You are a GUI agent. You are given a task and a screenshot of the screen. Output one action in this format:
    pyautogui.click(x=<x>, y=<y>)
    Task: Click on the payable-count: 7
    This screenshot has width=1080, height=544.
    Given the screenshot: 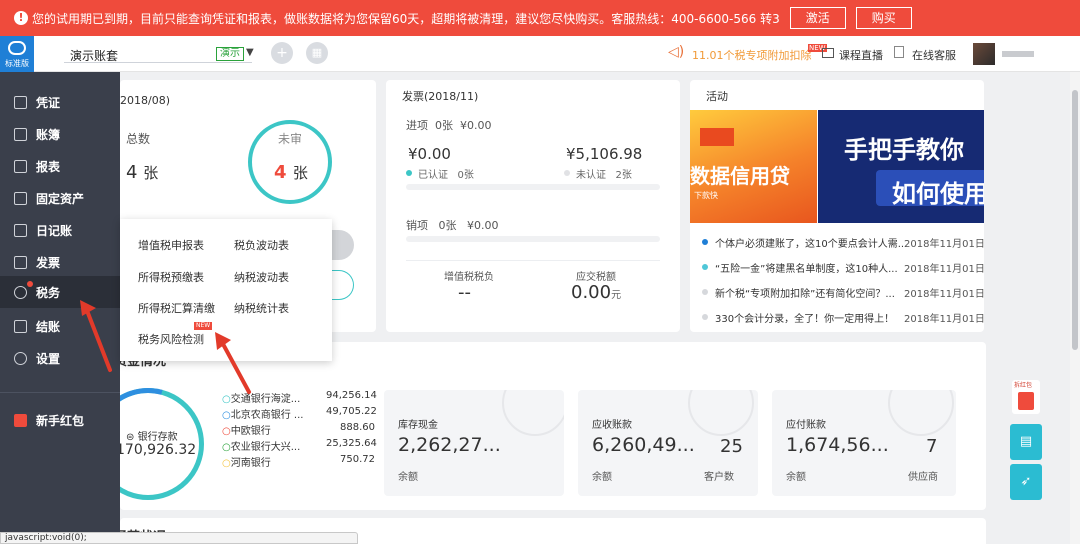 What is the action you would take?
    pyautogui.click(x=932, y=446)
    